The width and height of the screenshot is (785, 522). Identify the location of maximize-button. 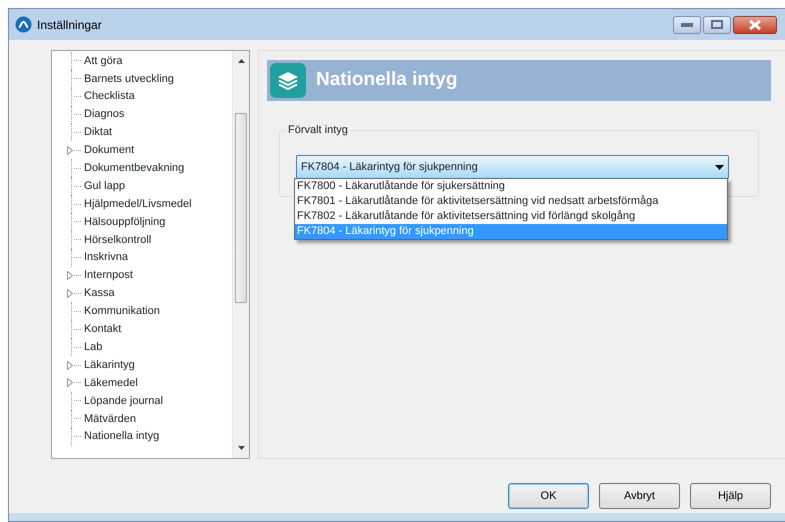
(717, 25).